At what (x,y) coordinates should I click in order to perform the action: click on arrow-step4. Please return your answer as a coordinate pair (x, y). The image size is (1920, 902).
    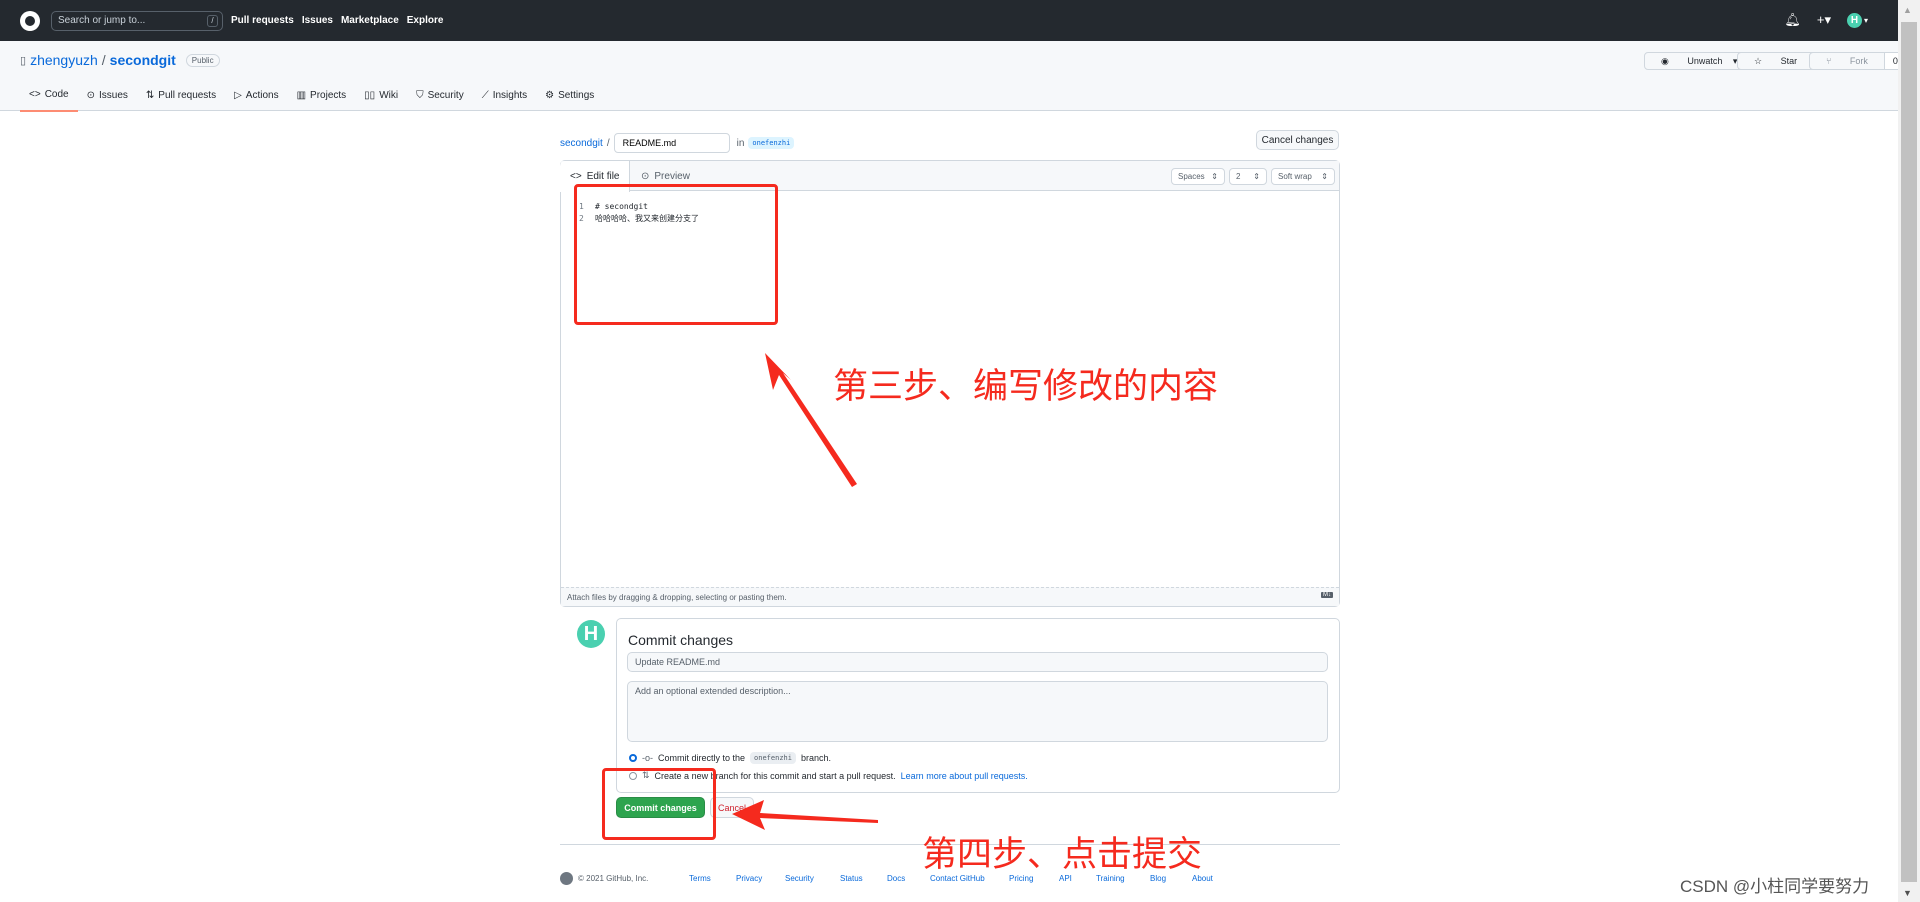
    Looking at the image, I should click on (805, 815).